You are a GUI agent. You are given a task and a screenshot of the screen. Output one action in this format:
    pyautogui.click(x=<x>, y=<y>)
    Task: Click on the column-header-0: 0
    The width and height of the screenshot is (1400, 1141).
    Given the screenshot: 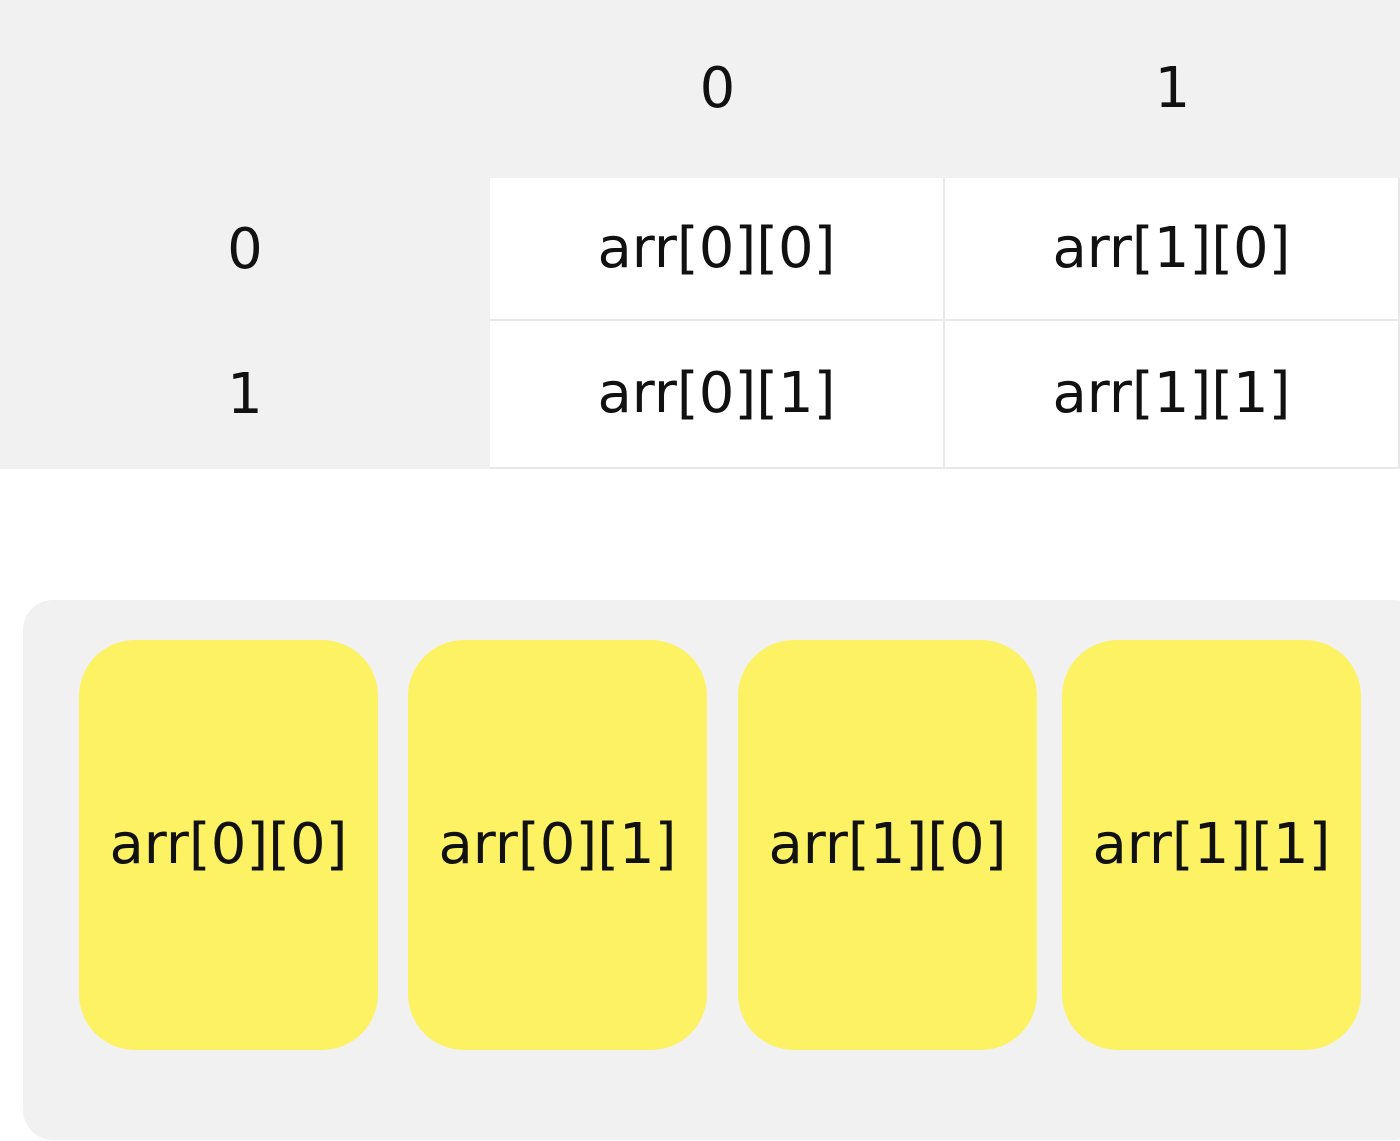 What is the action you would take?
    pyautogui.click(x=717, y=89)
    